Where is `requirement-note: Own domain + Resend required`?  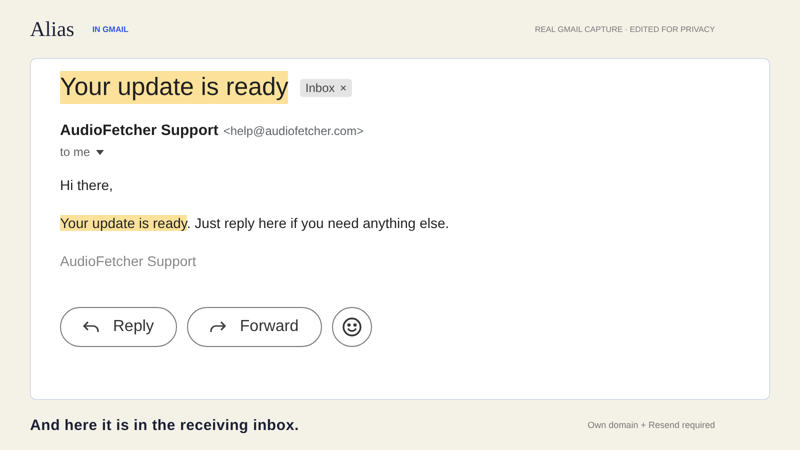
requirement-note: Own domain + Resend required is located at coordinates (651, 425).